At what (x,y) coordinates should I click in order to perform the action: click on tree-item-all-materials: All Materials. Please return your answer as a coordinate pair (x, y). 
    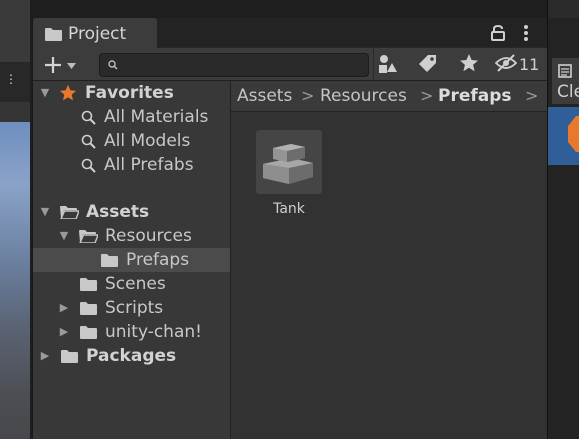
    Looking at the image, I should click on (131, 117).